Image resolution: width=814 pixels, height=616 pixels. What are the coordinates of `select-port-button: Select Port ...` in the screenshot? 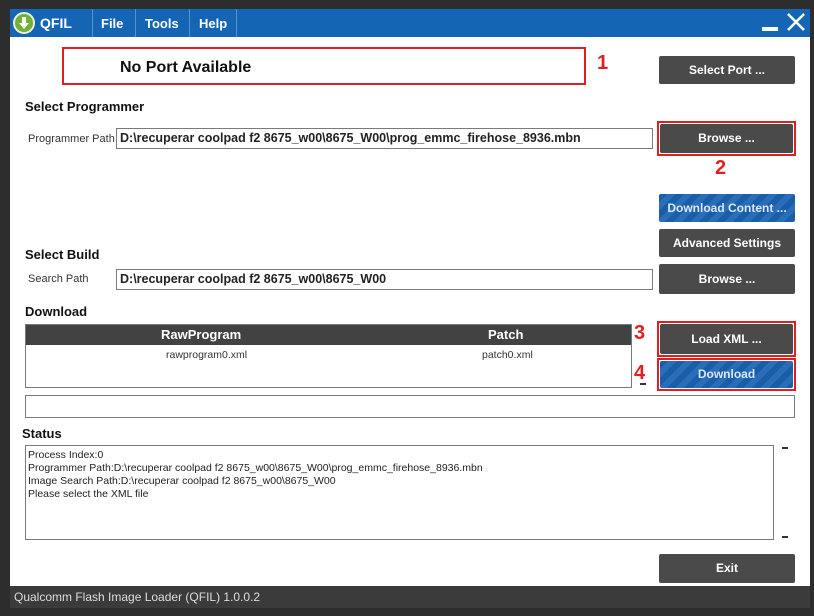 It's located at (727, 70).